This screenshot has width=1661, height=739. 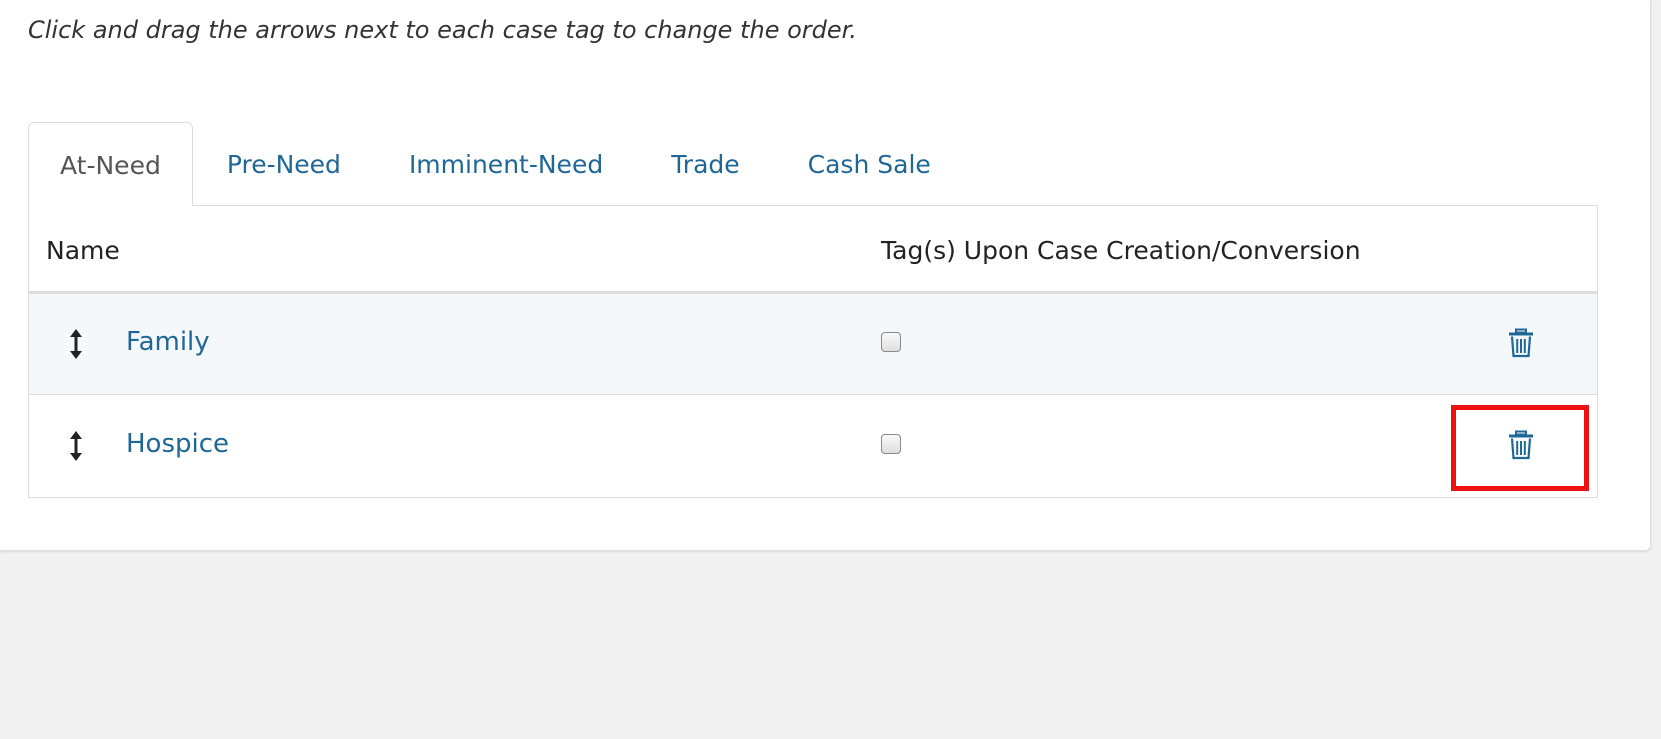 What do you see at coordinates (705, 164) in the screenshot?
I see `tab-trade: Trade` at bounding box center [705, 164].